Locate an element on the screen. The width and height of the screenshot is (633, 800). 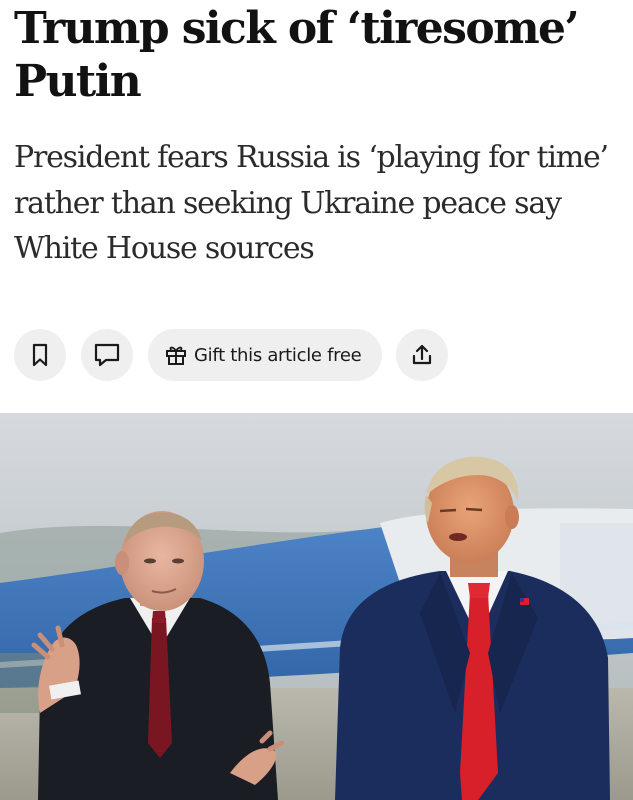
gift-icon is located at coordinates (176, 355).